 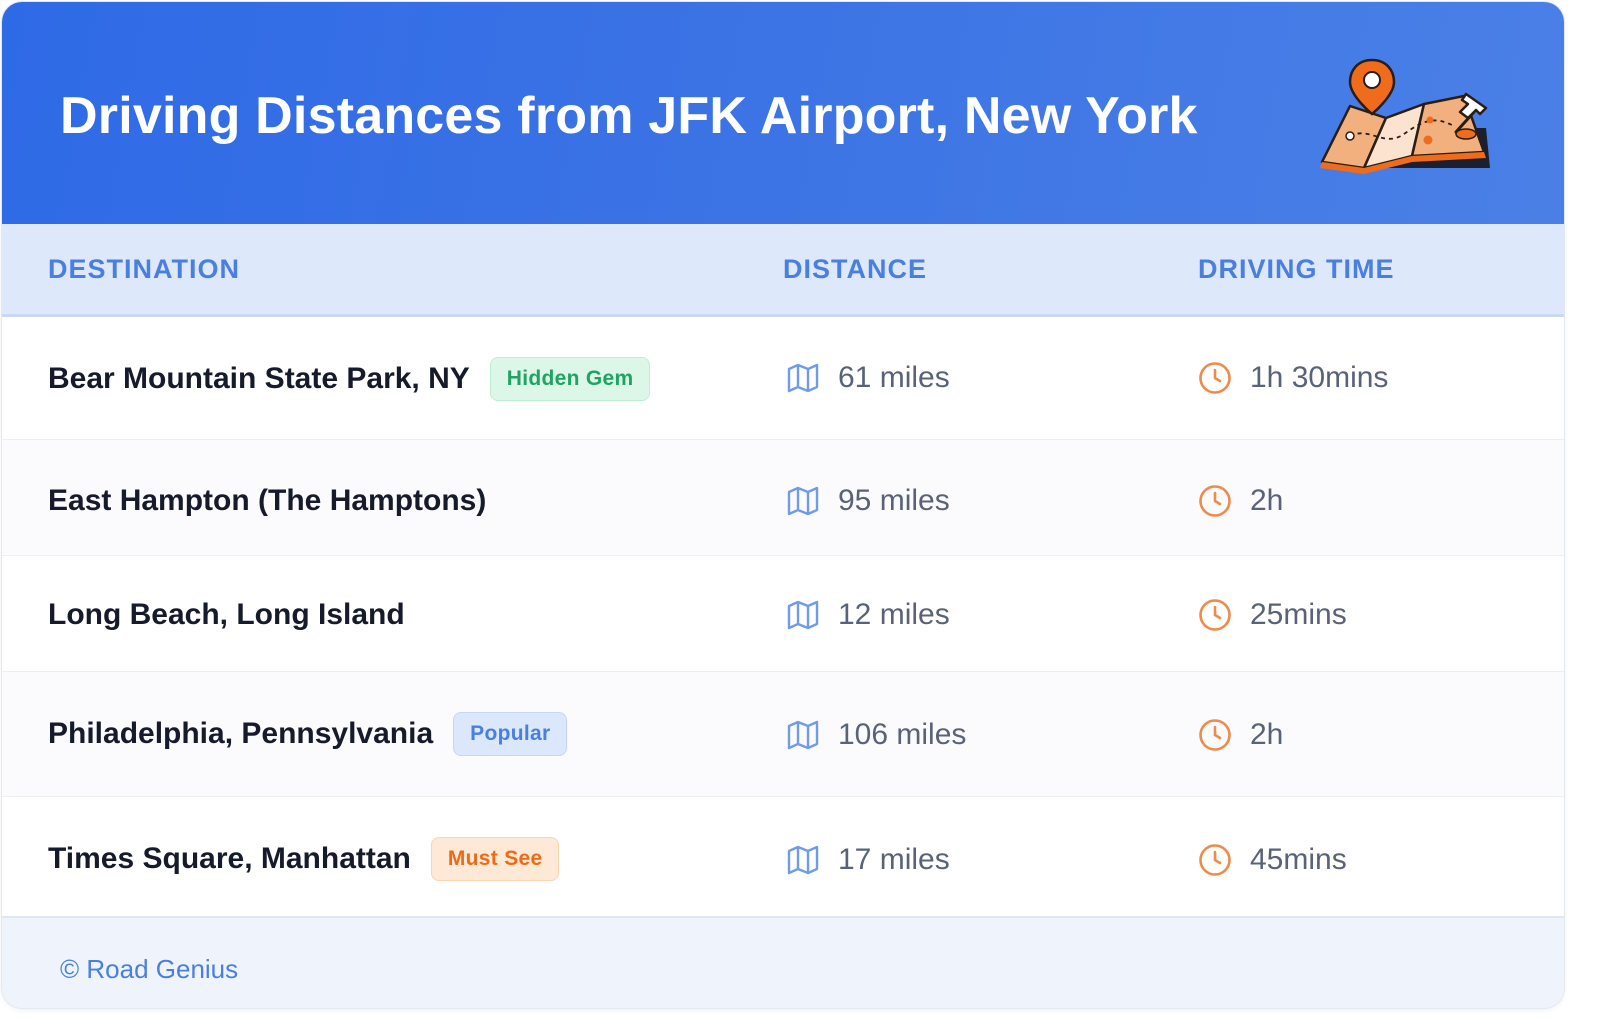 I want to click on time-cell: 25mins, so click(x=1272, y=615).